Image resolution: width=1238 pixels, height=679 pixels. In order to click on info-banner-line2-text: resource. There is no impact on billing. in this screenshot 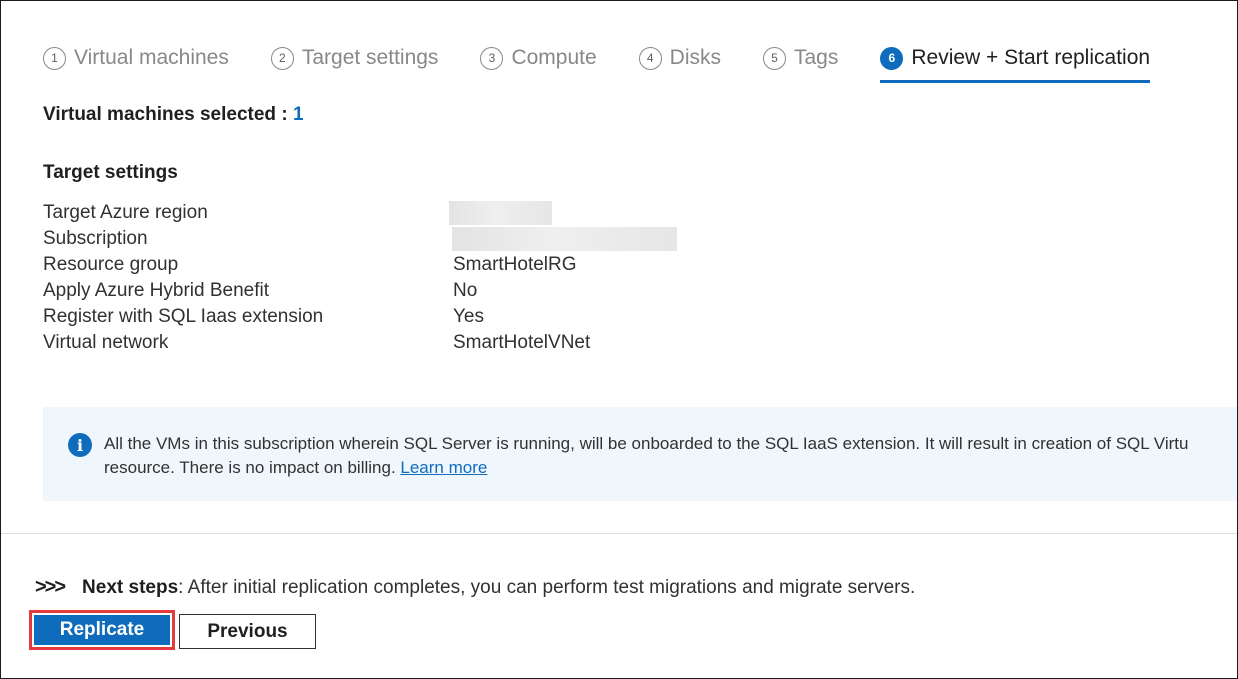, I will do `click(252, 467)`.